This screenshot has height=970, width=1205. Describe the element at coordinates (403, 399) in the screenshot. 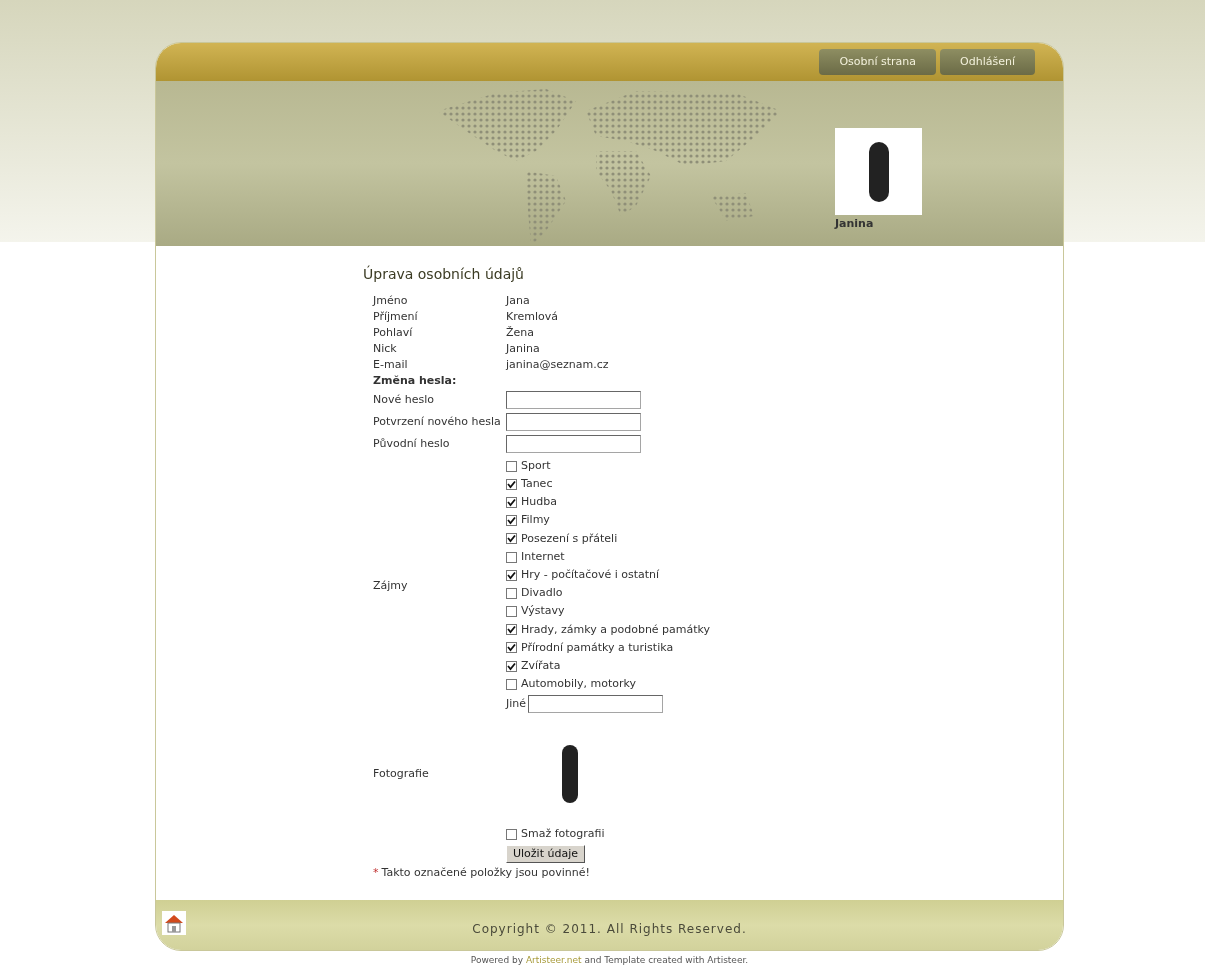

I see `field-label: Nové heslo` at that location.